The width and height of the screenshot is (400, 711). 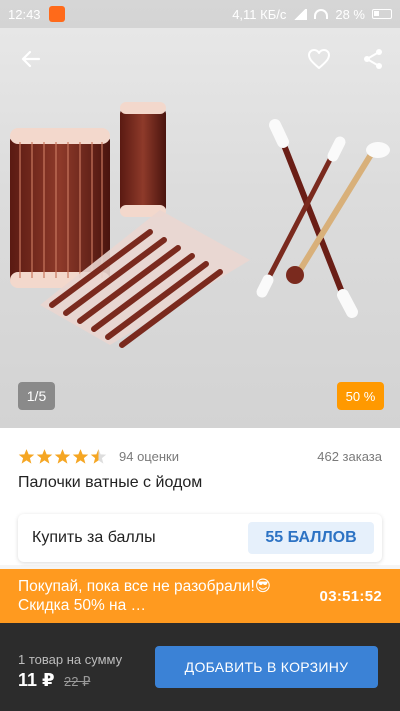 I want to click on buy-with-points-card: Купить за баллы 55 БАЛЛОВ, so click(x=200, y=538).